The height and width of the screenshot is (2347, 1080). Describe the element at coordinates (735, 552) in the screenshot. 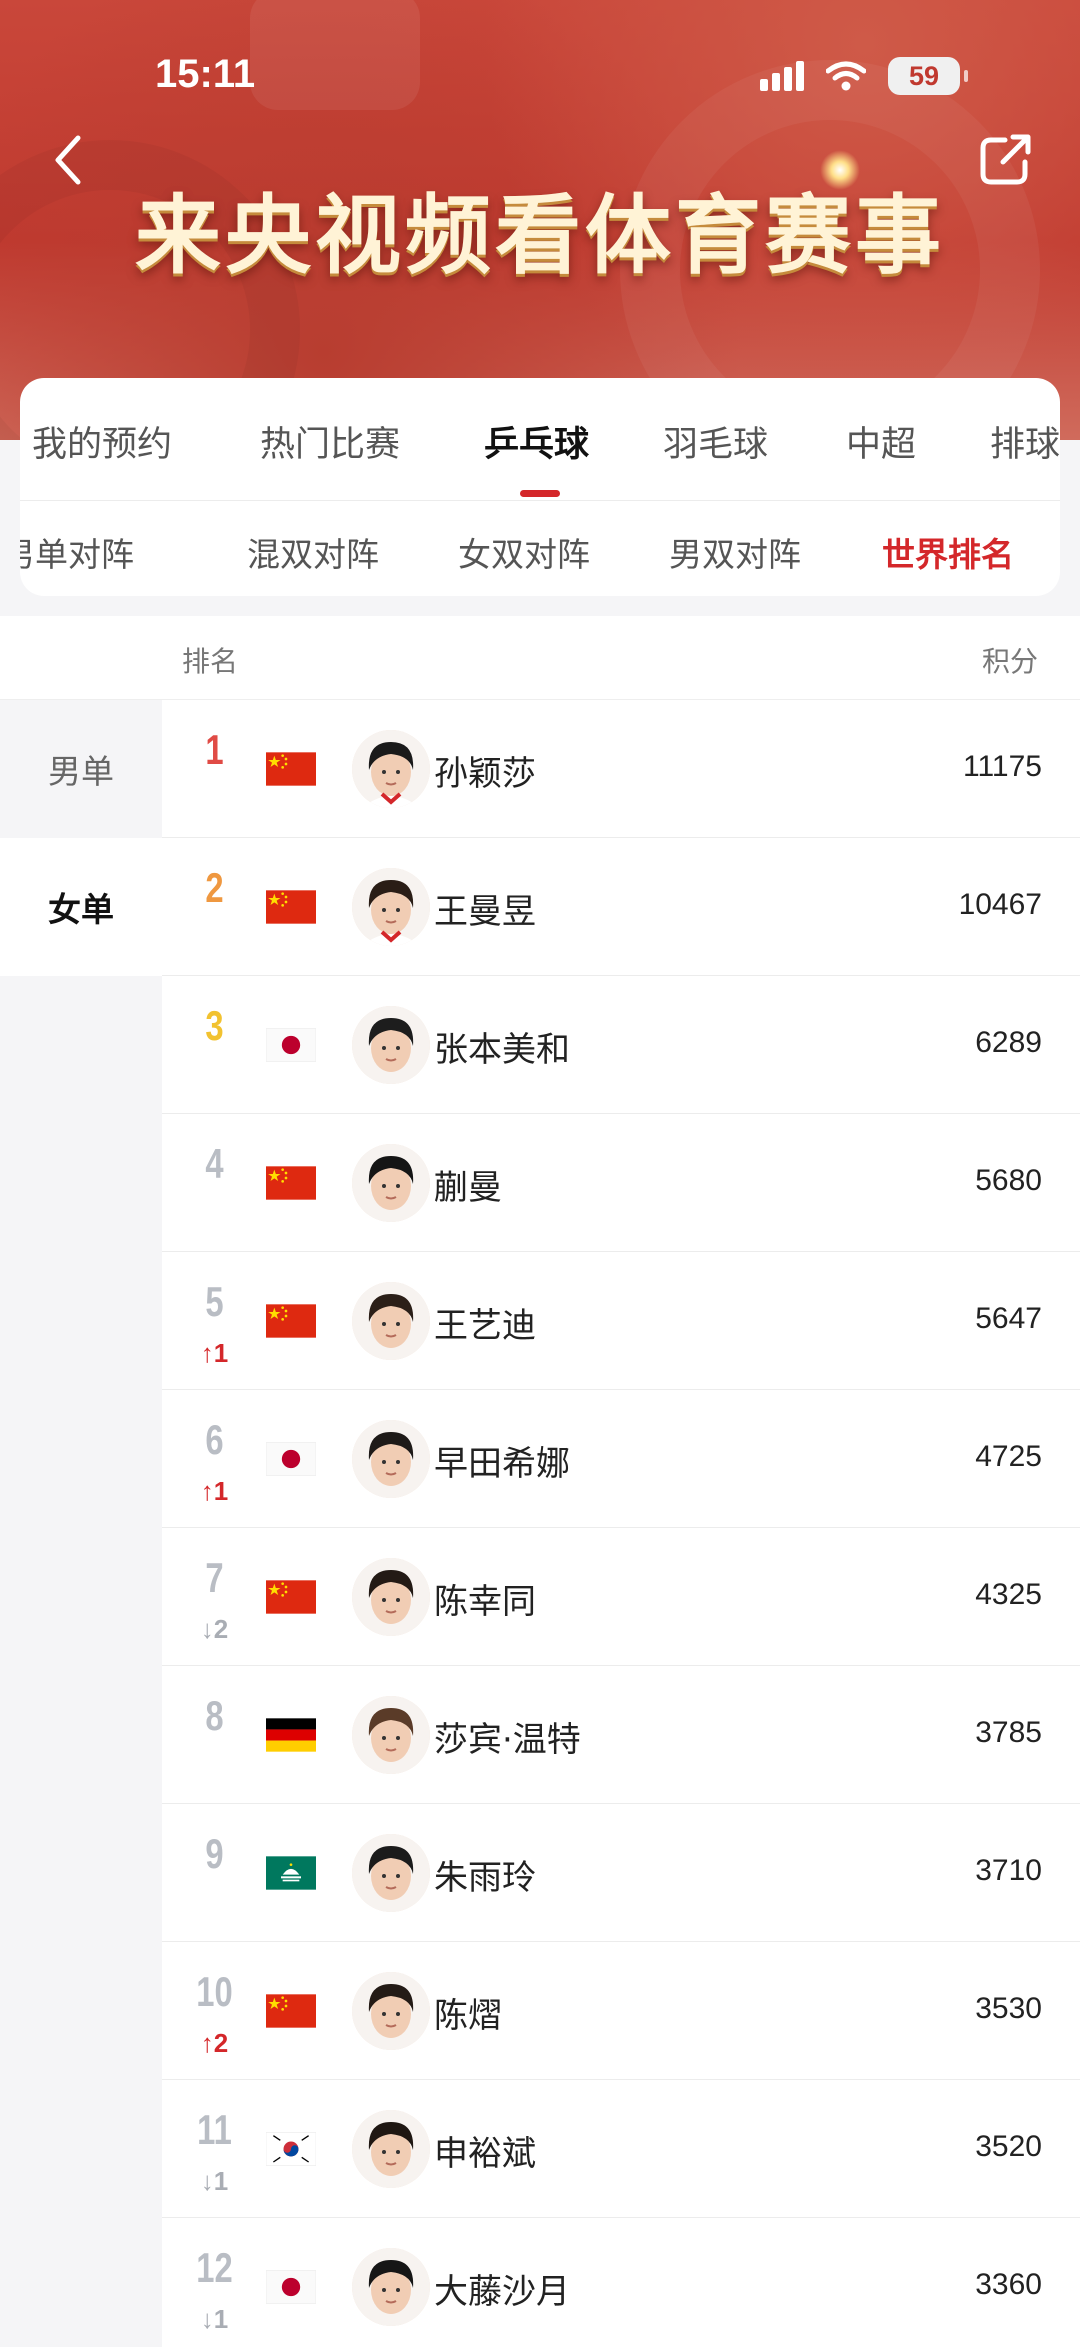

I see `subtab-mens-doubles-draw: 男双对阵` at that location.